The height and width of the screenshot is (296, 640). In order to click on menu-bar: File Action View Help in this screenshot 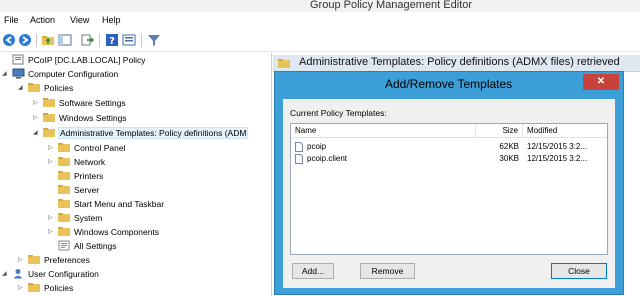, I will do `click(320, 20)`.